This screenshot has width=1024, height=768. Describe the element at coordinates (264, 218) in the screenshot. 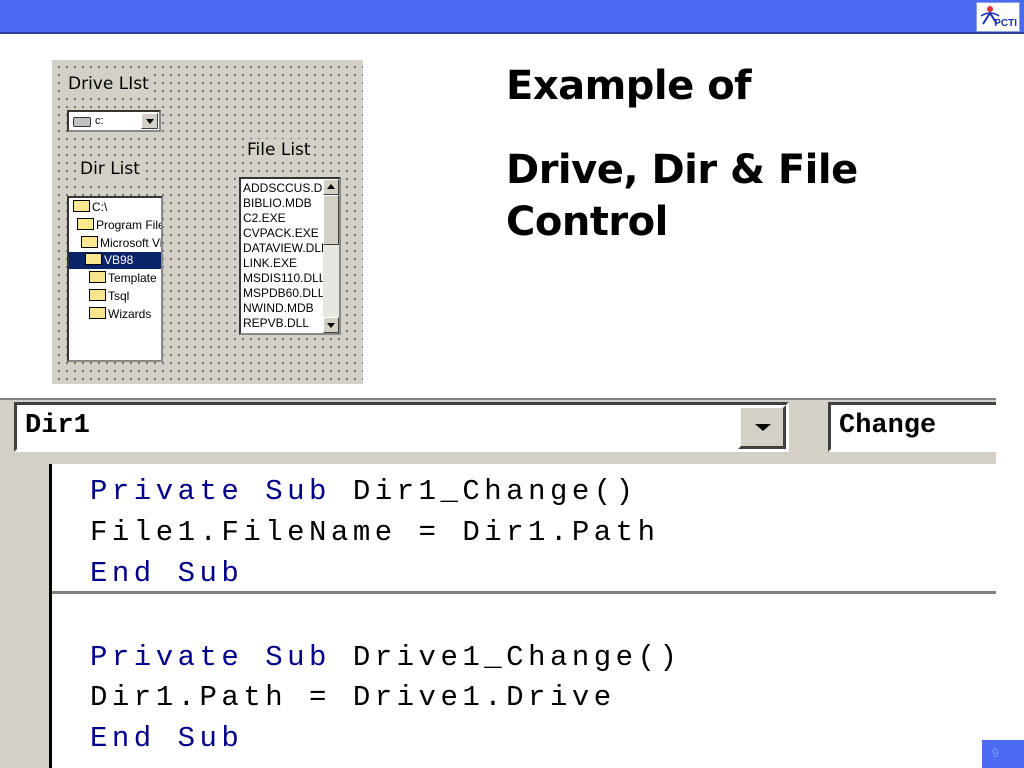

I see `list-item: C2.EXE` at that location.